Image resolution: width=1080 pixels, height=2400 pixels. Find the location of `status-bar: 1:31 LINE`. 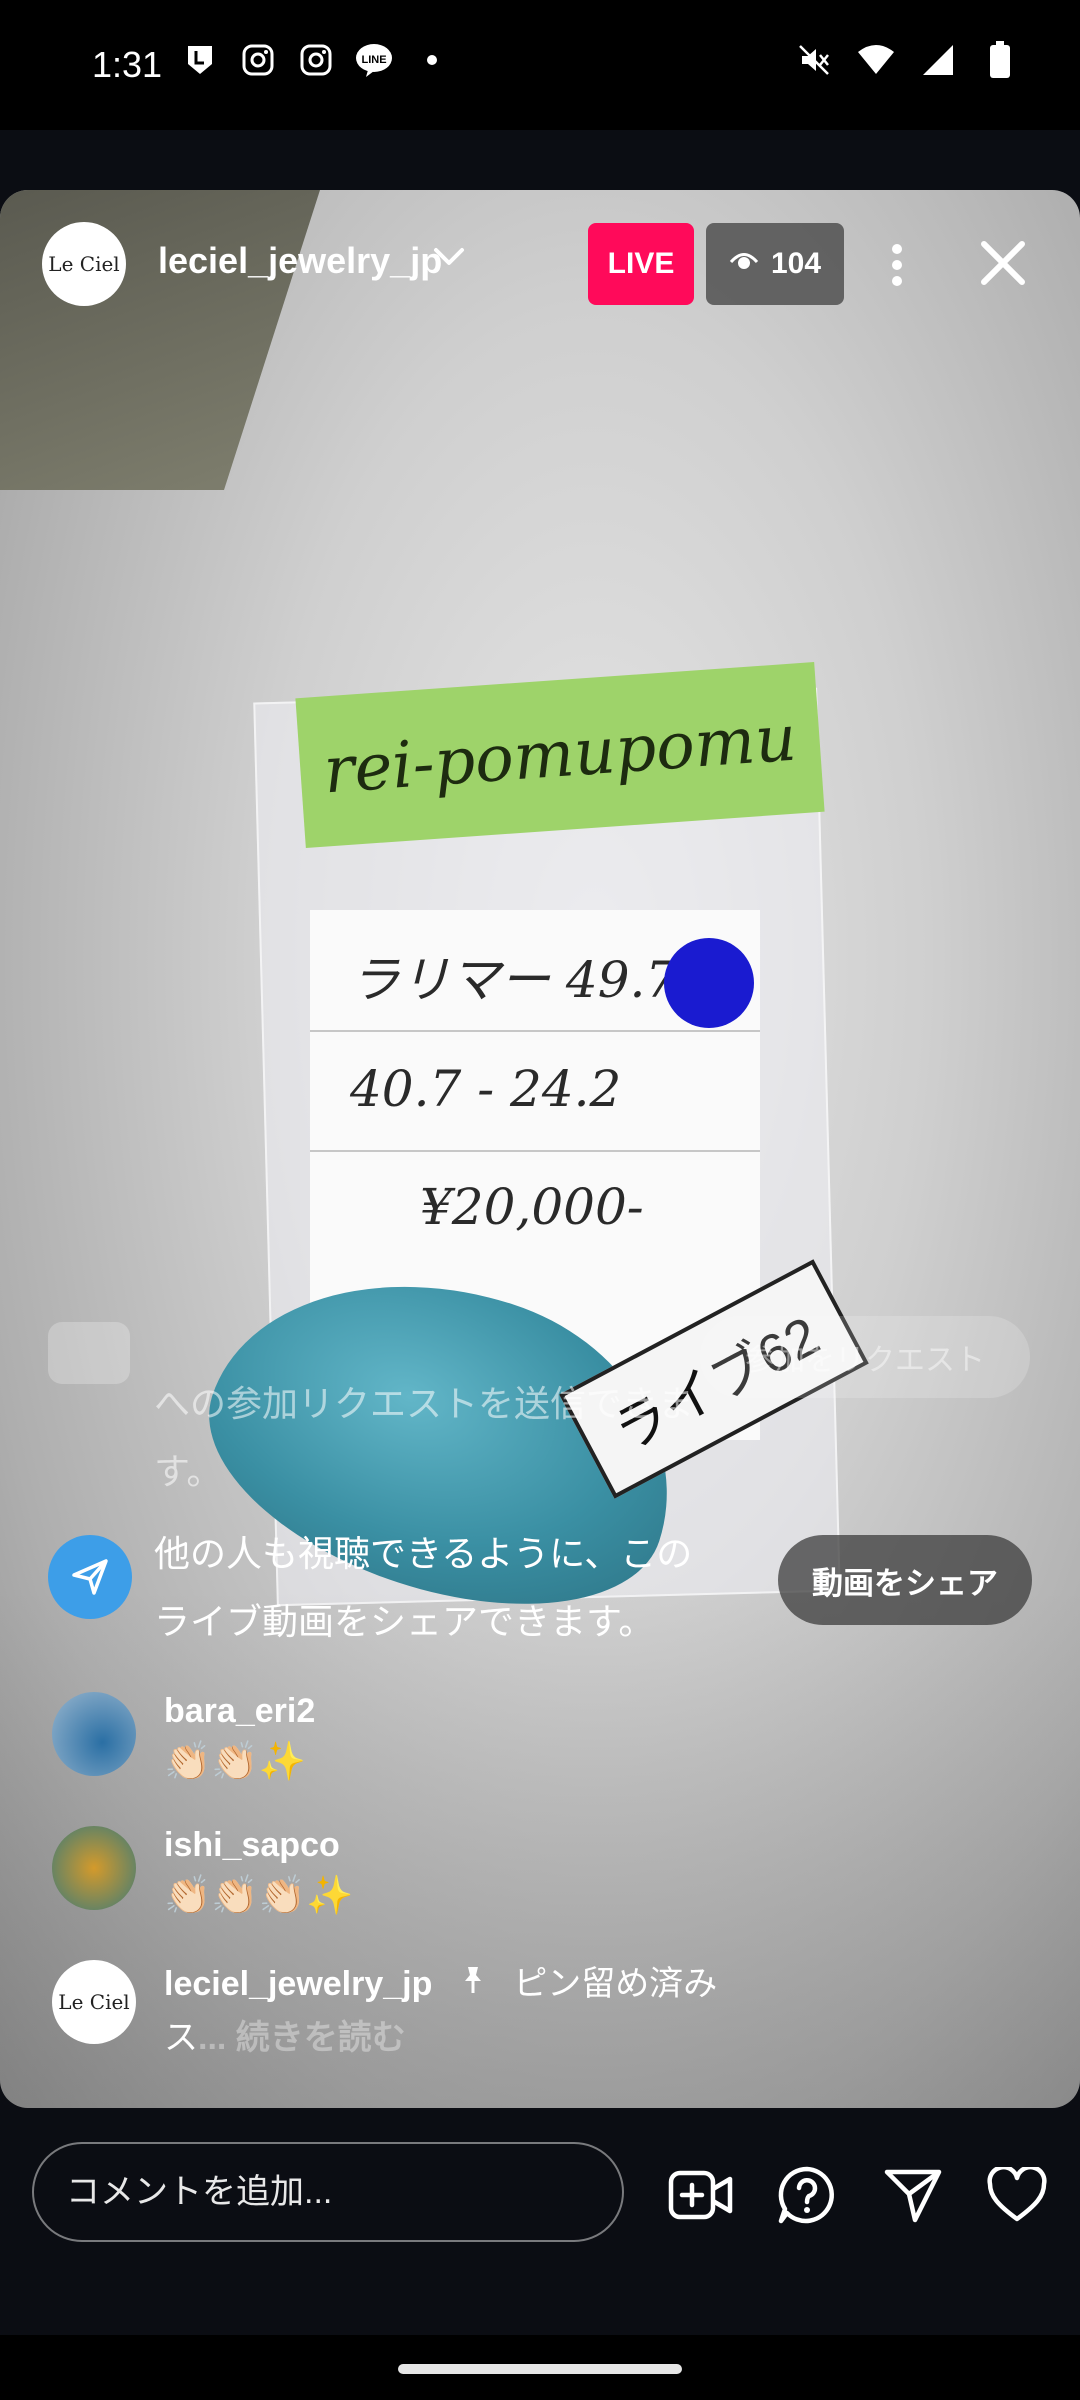

status-bar: 1:31 LINE is located at coordinates (540, 65).